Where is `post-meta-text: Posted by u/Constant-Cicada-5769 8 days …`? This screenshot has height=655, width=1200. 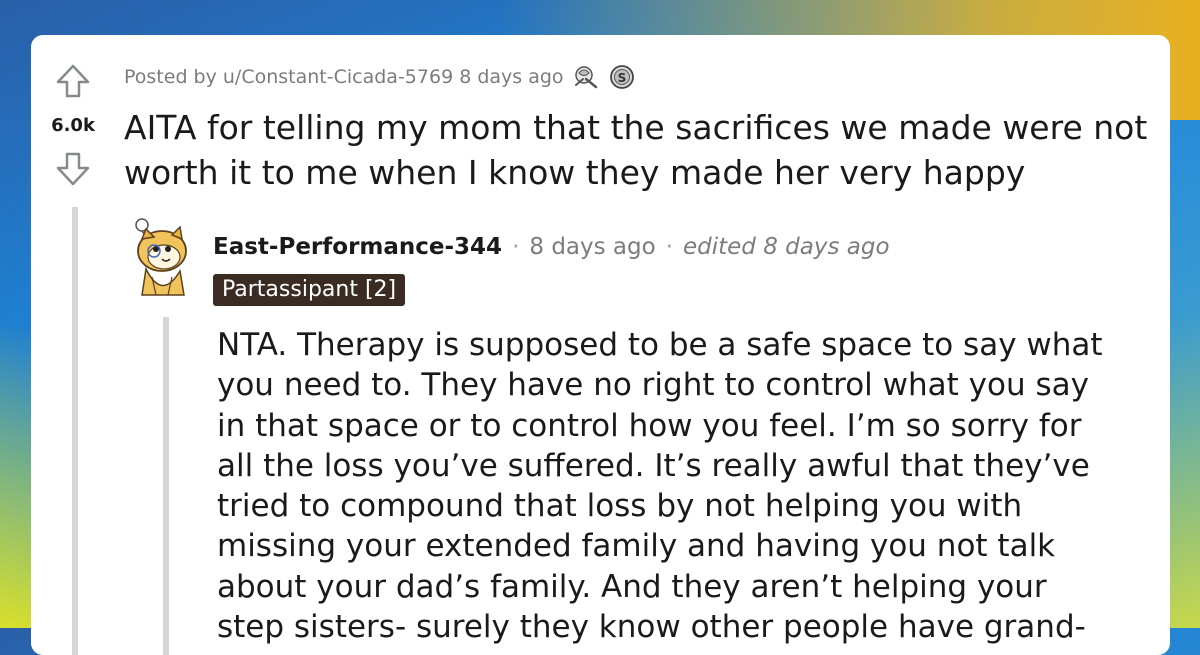
post-meta-text: Posted by u/Constant-Cicada-5769 8 days … is located at coordinates (344, 77).